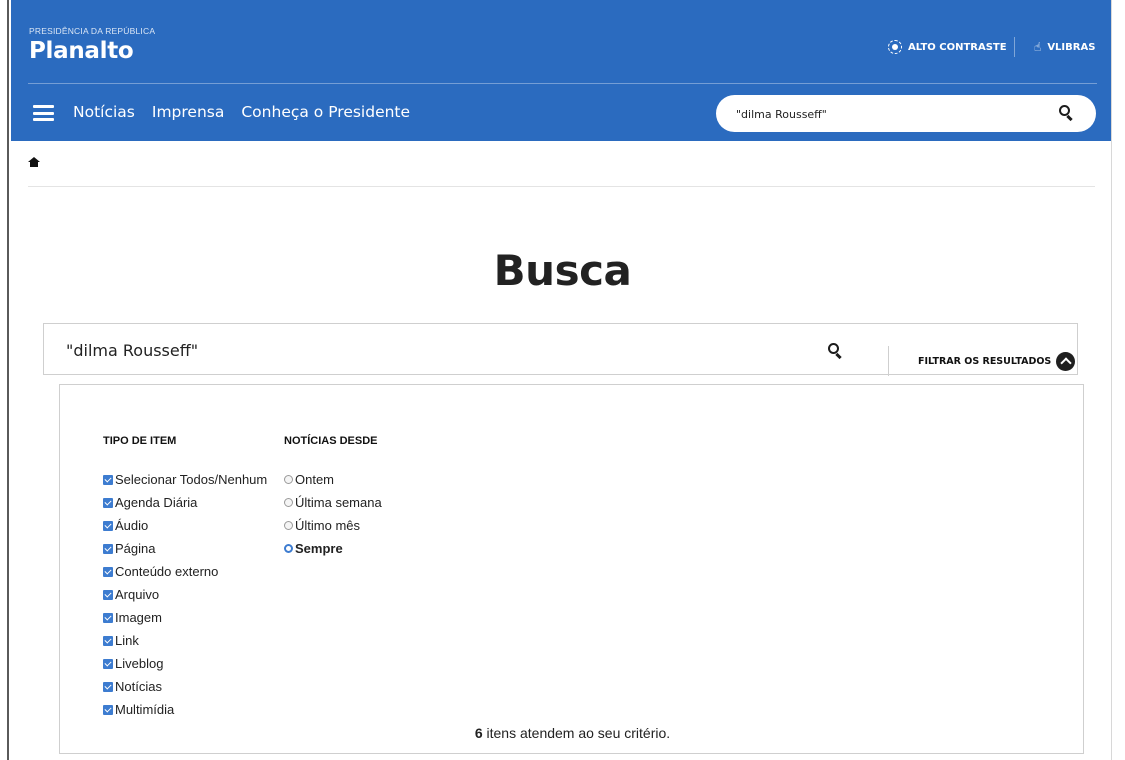 Image resolution: width=1125 pixels, height=760 pixels. I want to click on vlibras-label: VLIBRAS, so click(1071, 47).